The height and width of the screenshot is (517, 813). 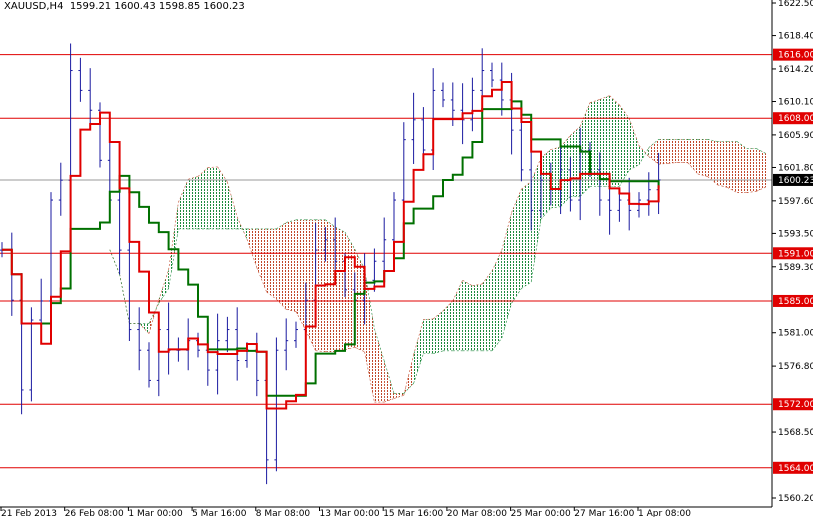 I want to click on price-tick-label: 1605.90, so click(x=795, y=136).